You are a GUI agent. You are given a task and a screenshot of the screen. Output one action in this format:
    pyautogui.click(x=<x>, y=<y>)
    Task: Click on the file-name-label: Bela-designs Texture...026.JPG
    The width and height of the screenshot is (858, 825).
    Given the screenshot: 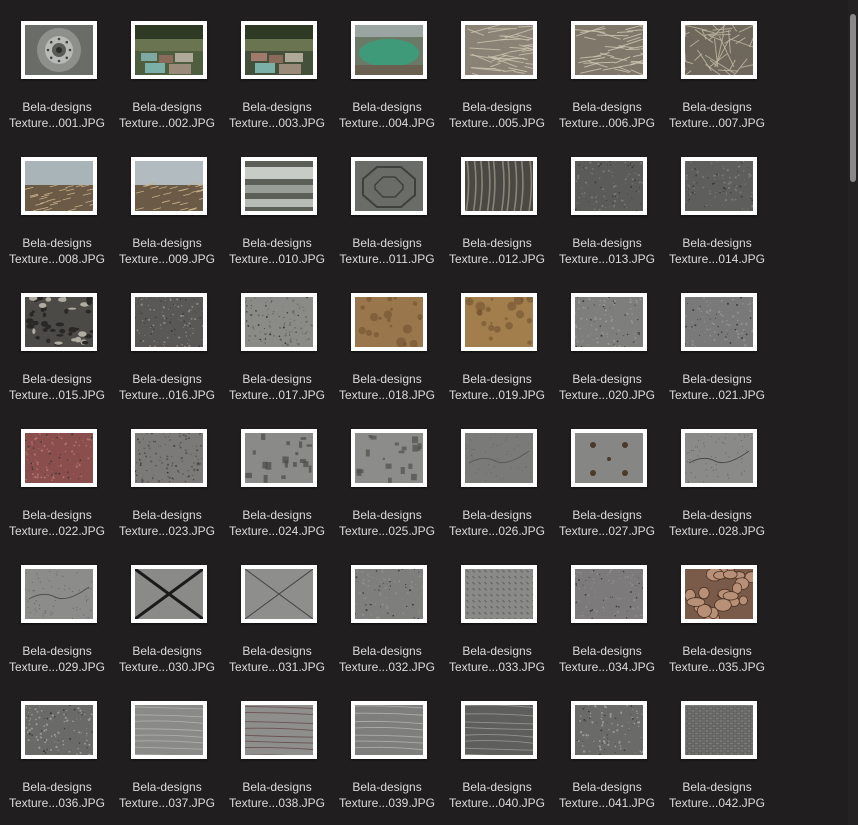 What is the action you would take?
    pyautogui.click(x=497, y=523)
    